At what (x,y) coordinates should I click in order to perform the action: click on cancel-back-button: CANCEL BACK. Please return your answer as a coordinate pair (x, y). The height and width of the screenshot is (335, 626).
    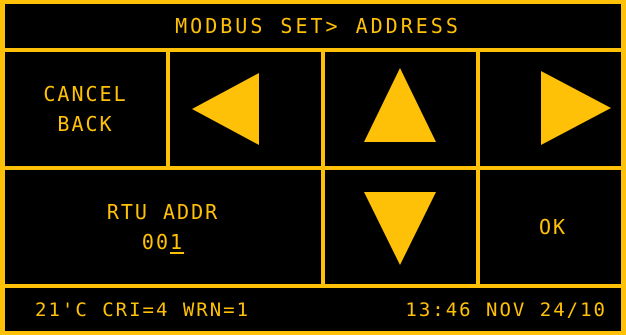
    Looking at the image, I should click on (85, 109).